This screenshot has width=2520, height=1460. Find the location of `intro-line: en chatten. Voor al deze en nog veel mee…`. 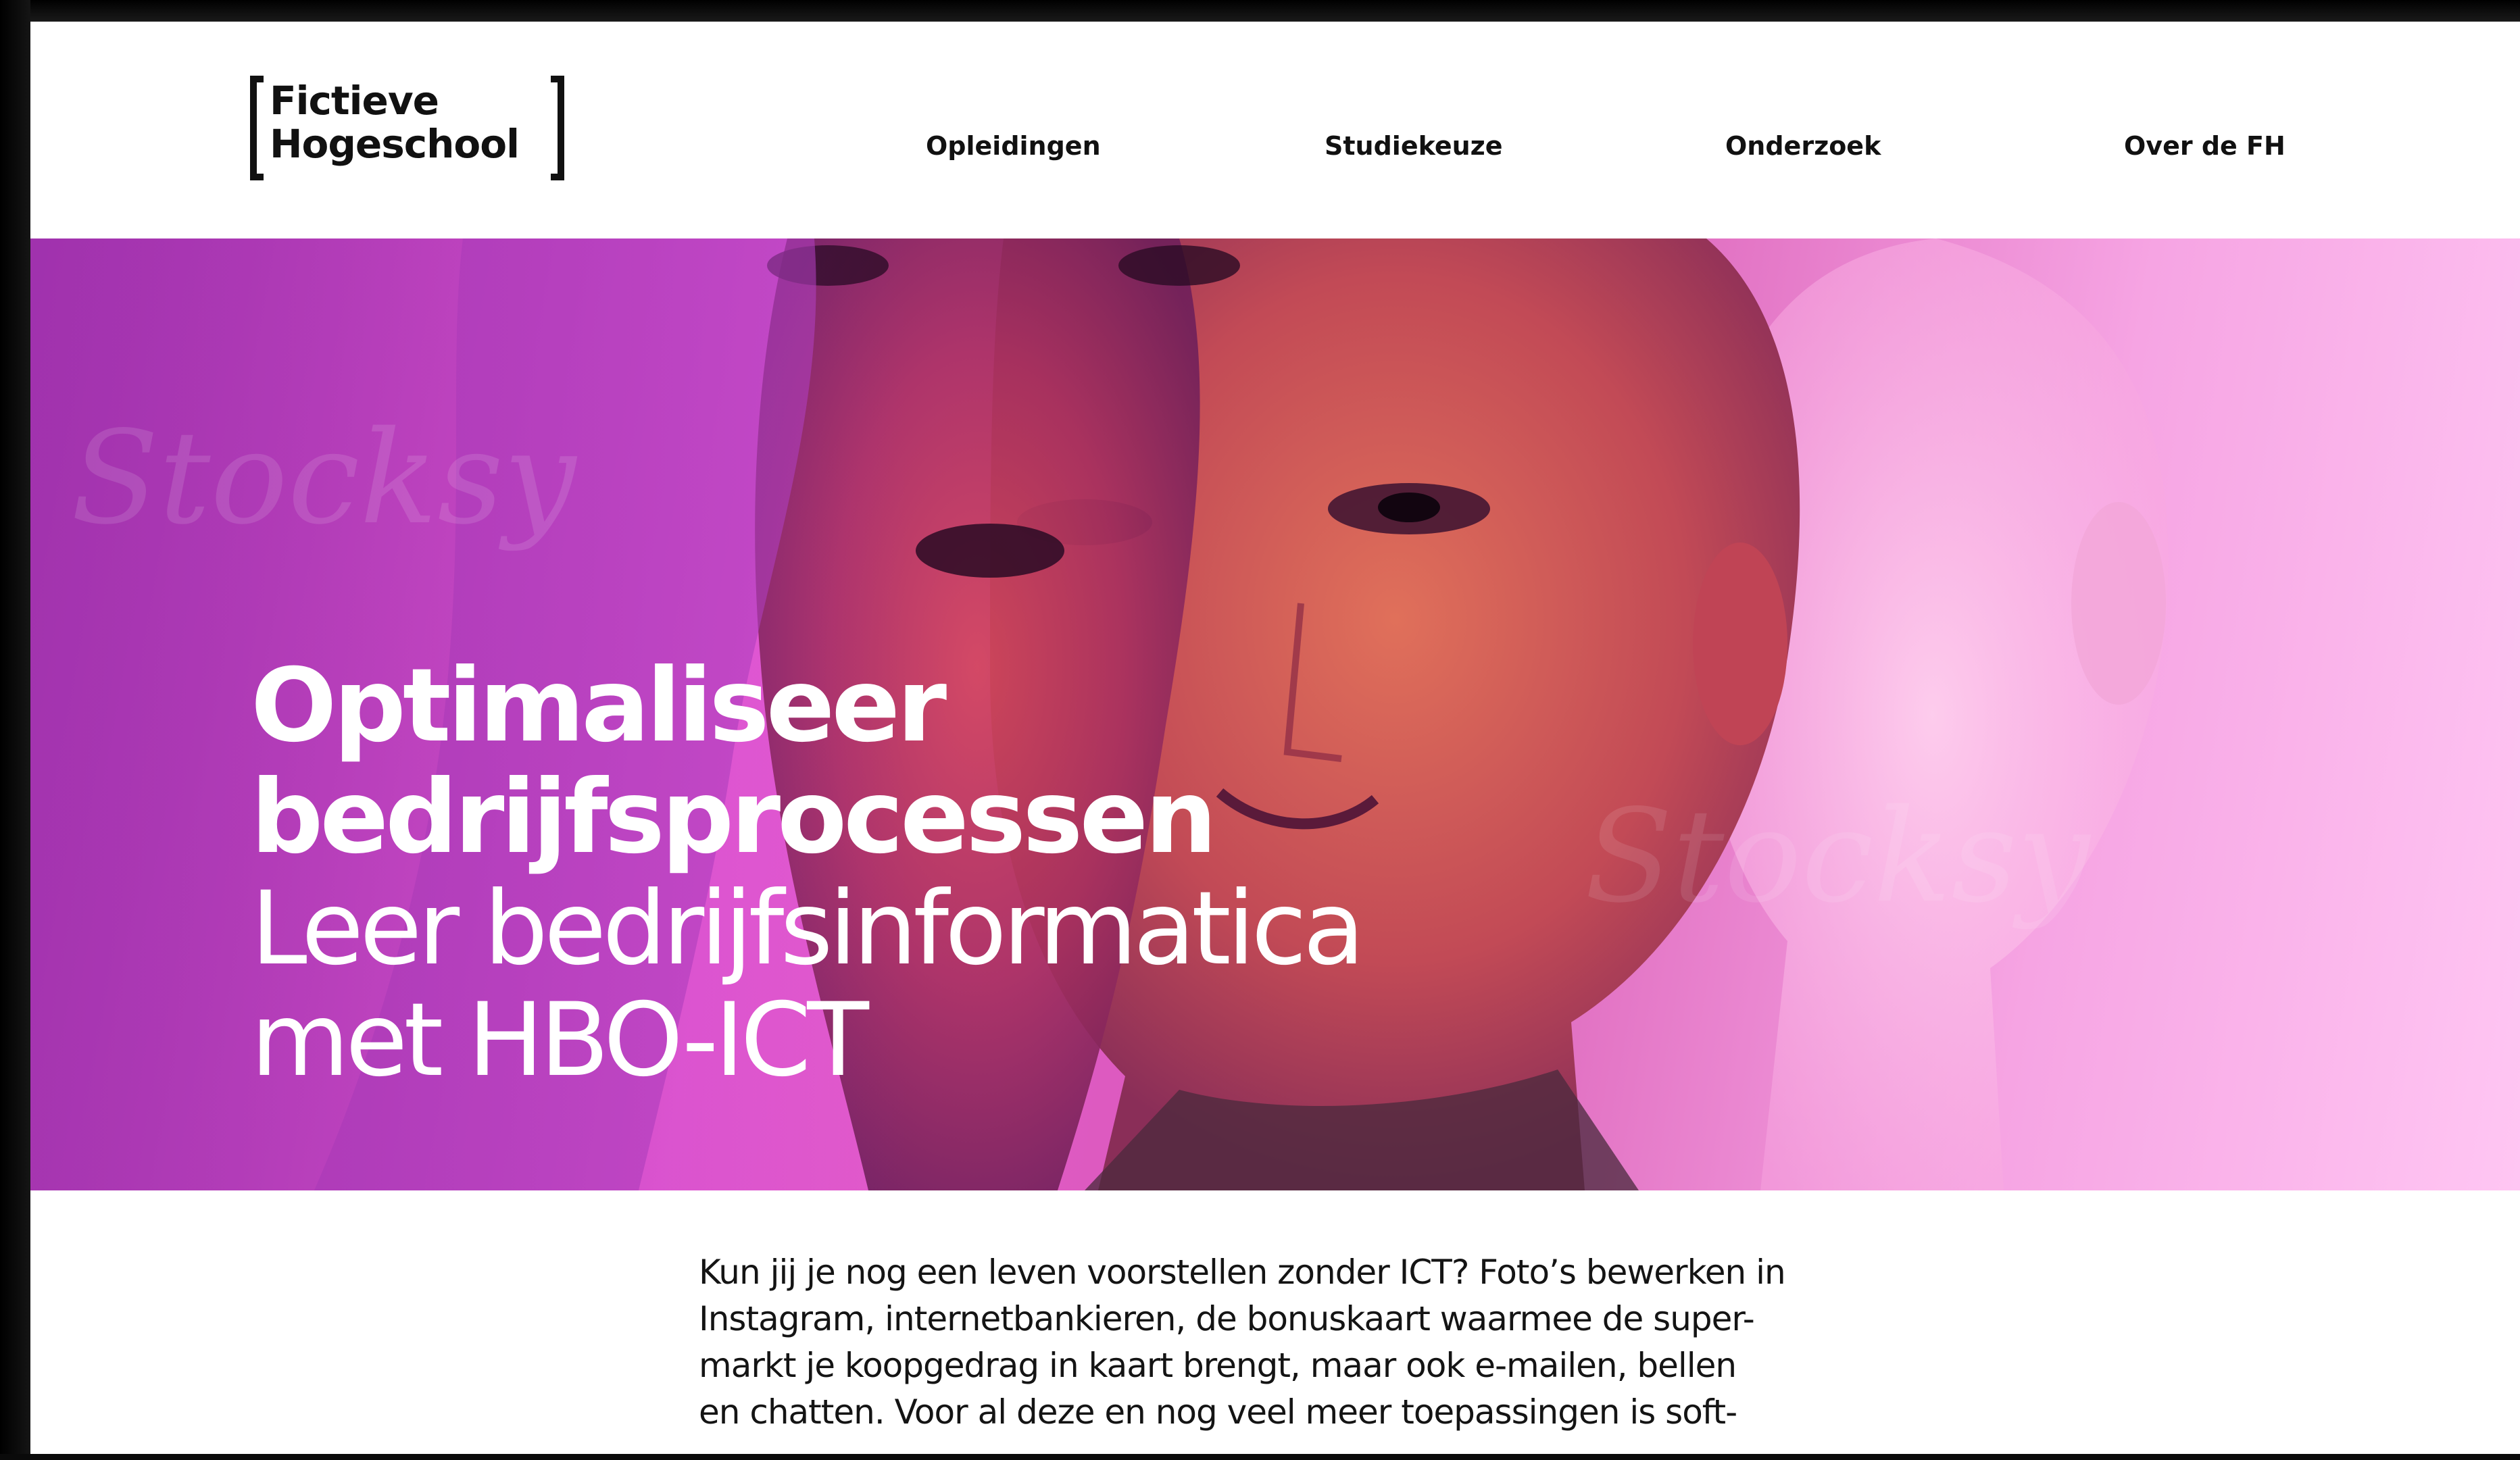

intro-line: en chatten. Voor al deze en nog veel mee… is located at coordinates (1218, 1412).